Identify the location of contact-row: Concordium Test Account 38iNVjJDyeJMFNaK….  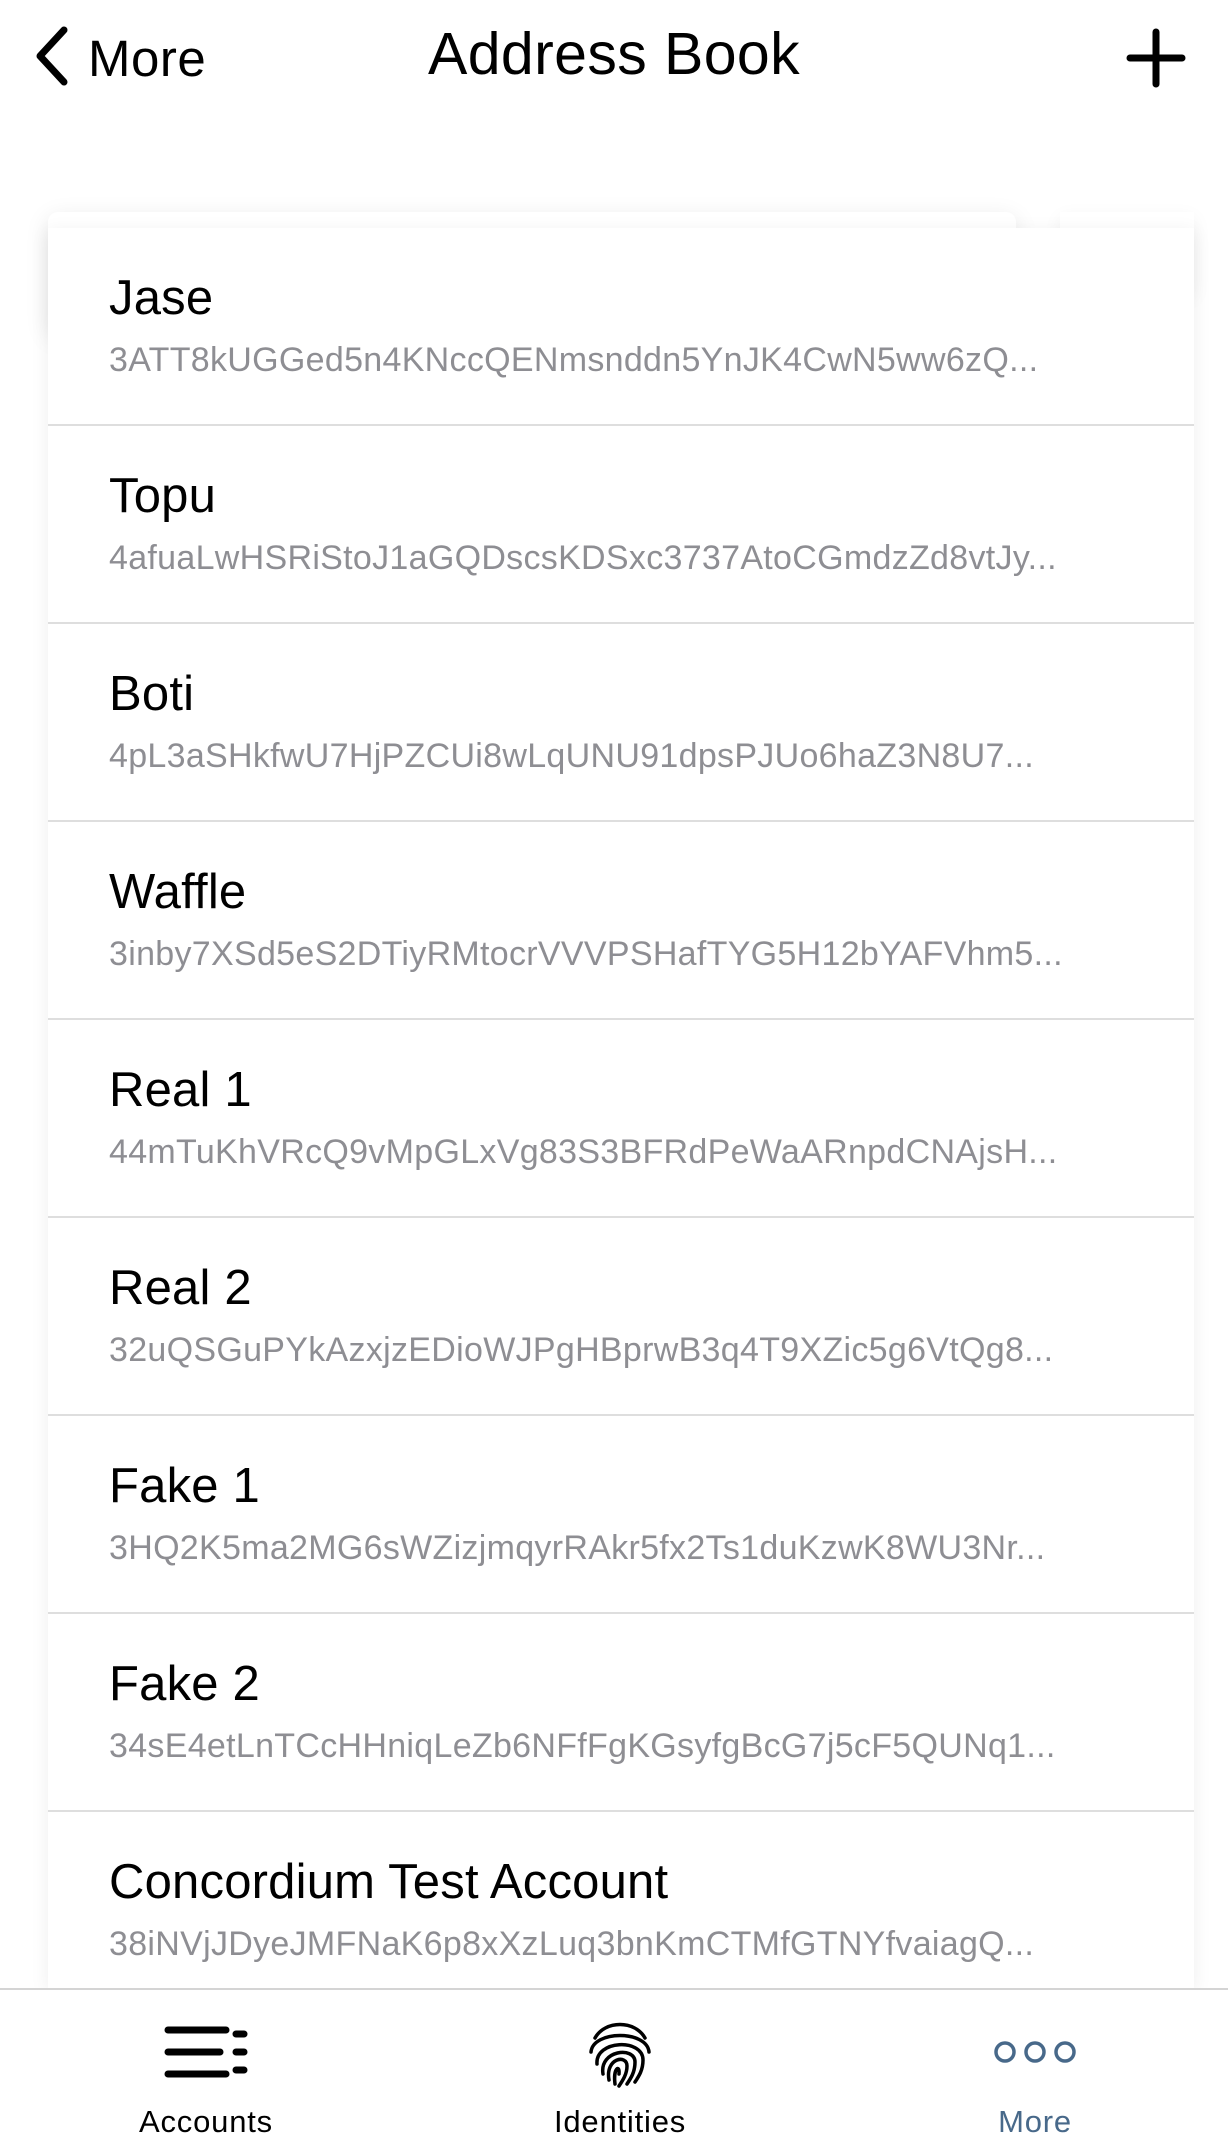
(621, 1900).